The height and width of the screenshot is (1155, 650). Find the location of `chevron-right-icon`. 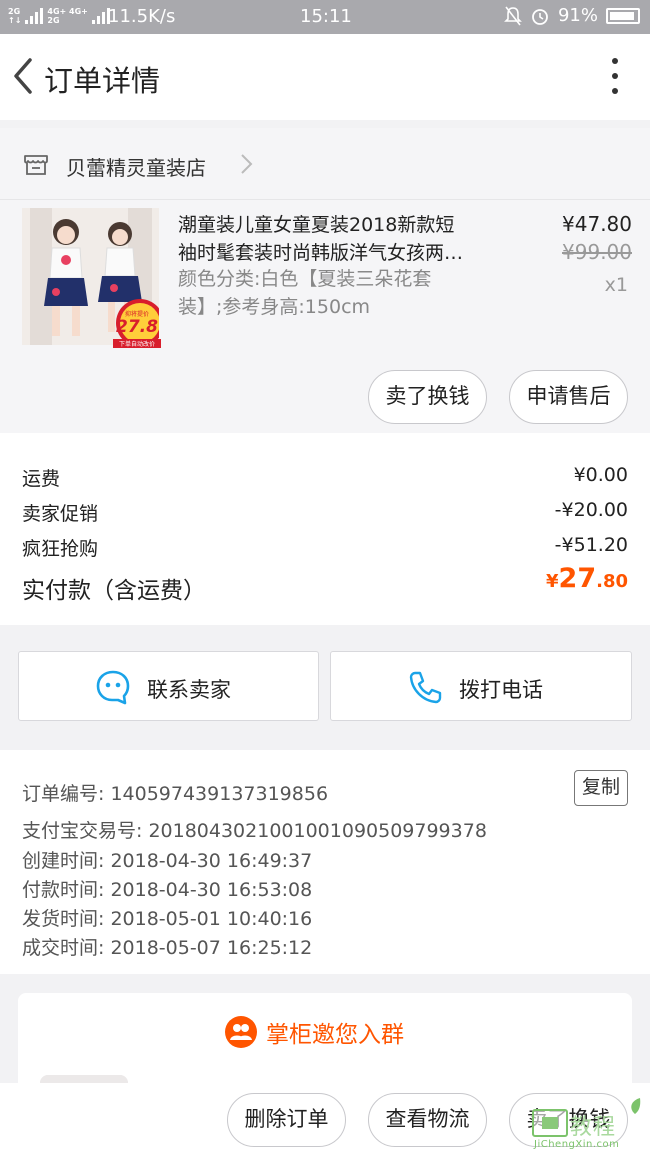

chevron-right-icon is located at coordinates (247, 164).